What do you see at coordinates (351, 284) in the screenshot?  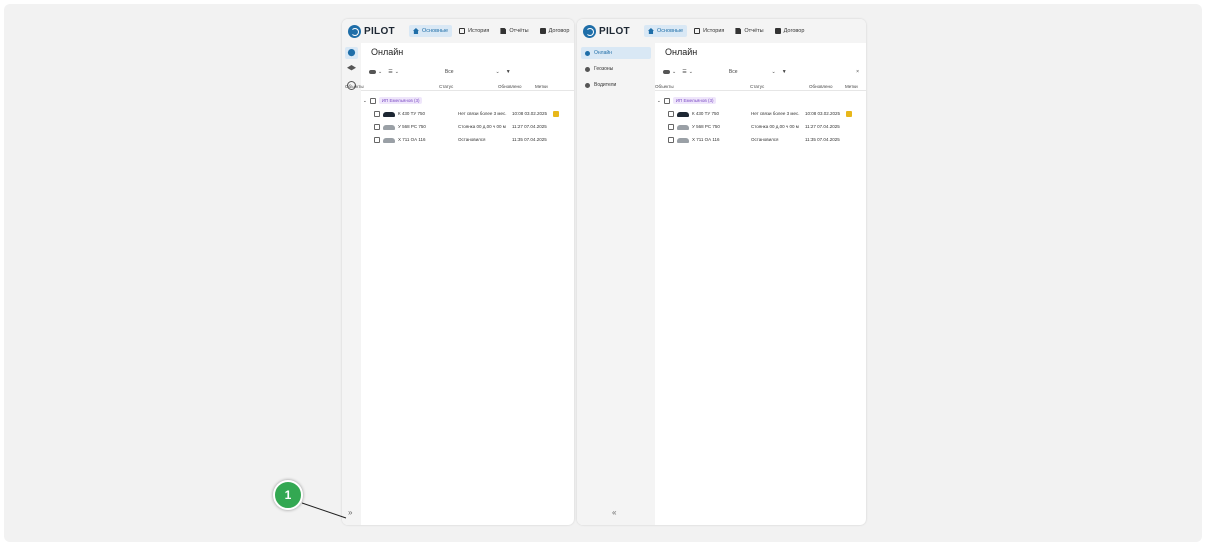 I see `sidebar-collapsed: »` at bounding box center [351, 284].